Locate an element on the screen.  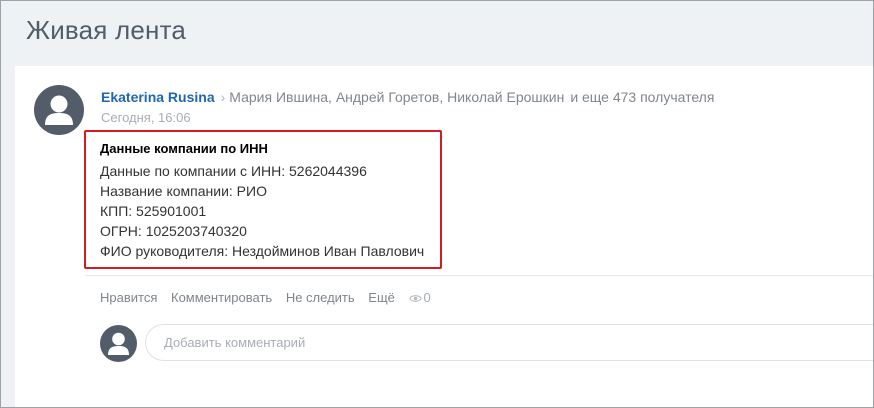
views-counter: 0 is located at coordinates (424, 297).